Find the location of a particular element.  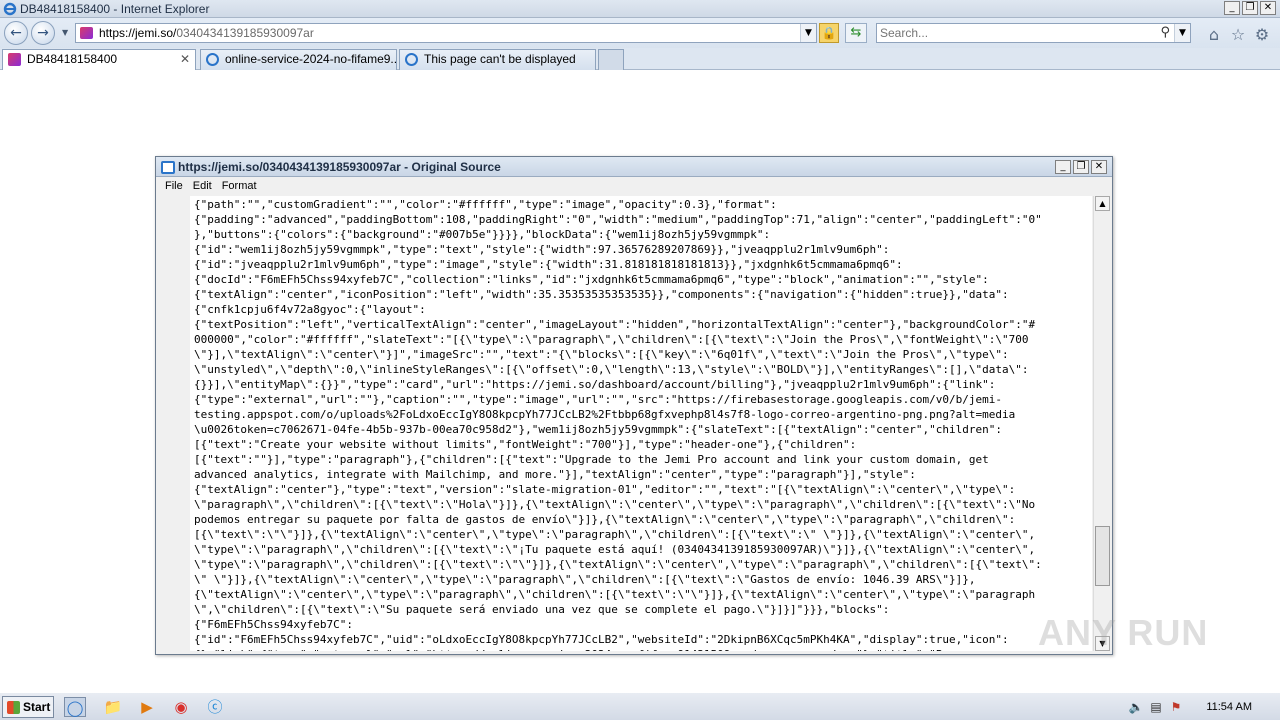

taskbar-edge-icon: ⓒ is located at coordinates (215, 707).